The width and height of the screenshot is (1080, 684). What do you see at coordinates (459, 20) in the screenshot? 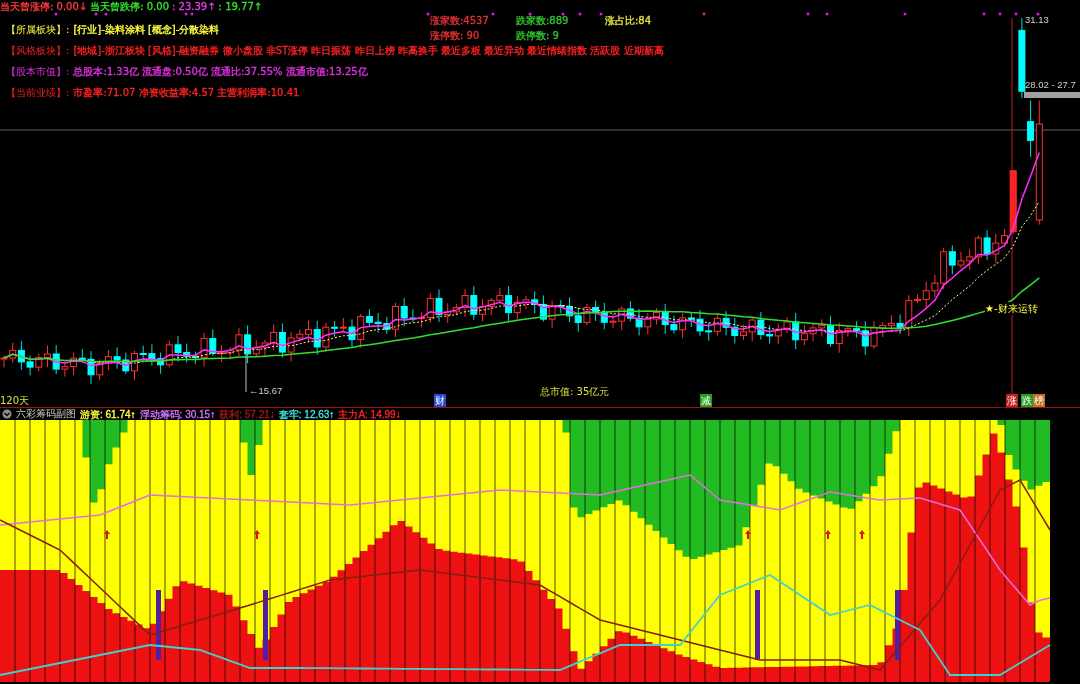
I see `market-stat: 涨家数:4537` at bounding box center [459, 20].